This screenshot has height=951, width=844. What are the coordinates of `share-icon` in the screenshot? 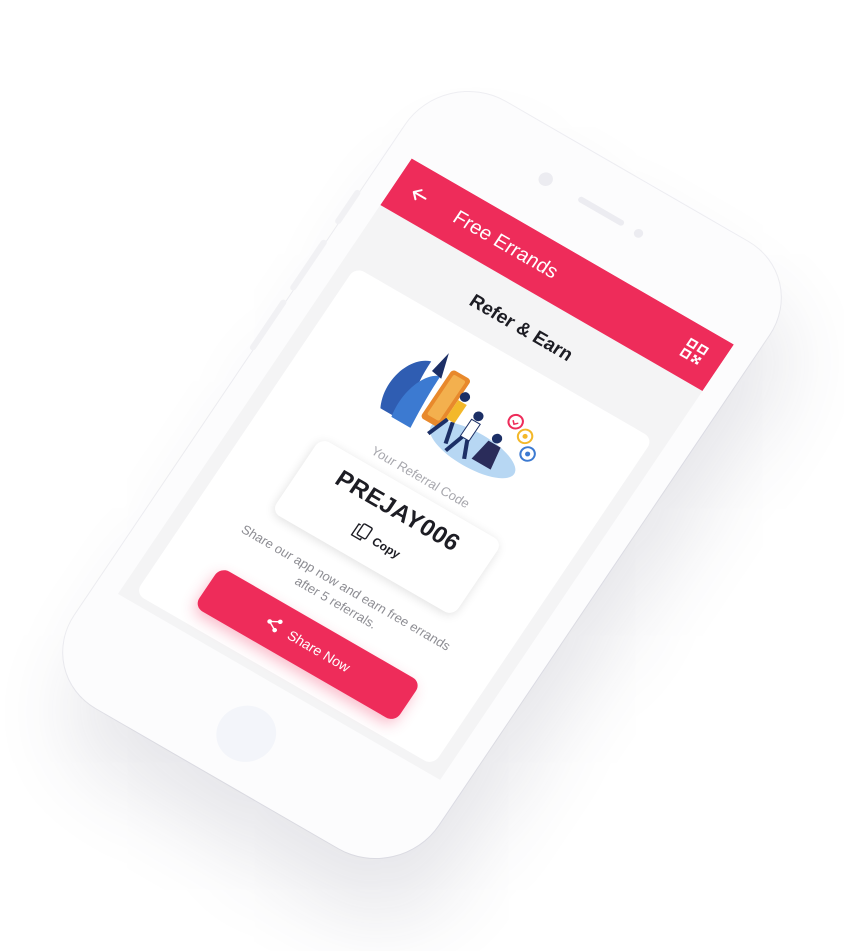 It's located at (273, 625).